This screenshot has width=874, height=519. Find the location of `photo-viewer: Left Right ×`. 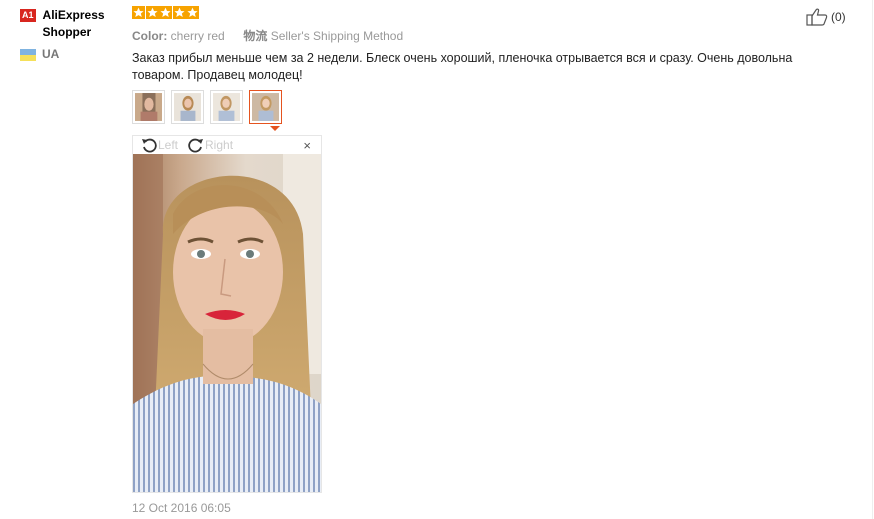

photo-viewer: Left Right × is located at coordinates (227, 314).